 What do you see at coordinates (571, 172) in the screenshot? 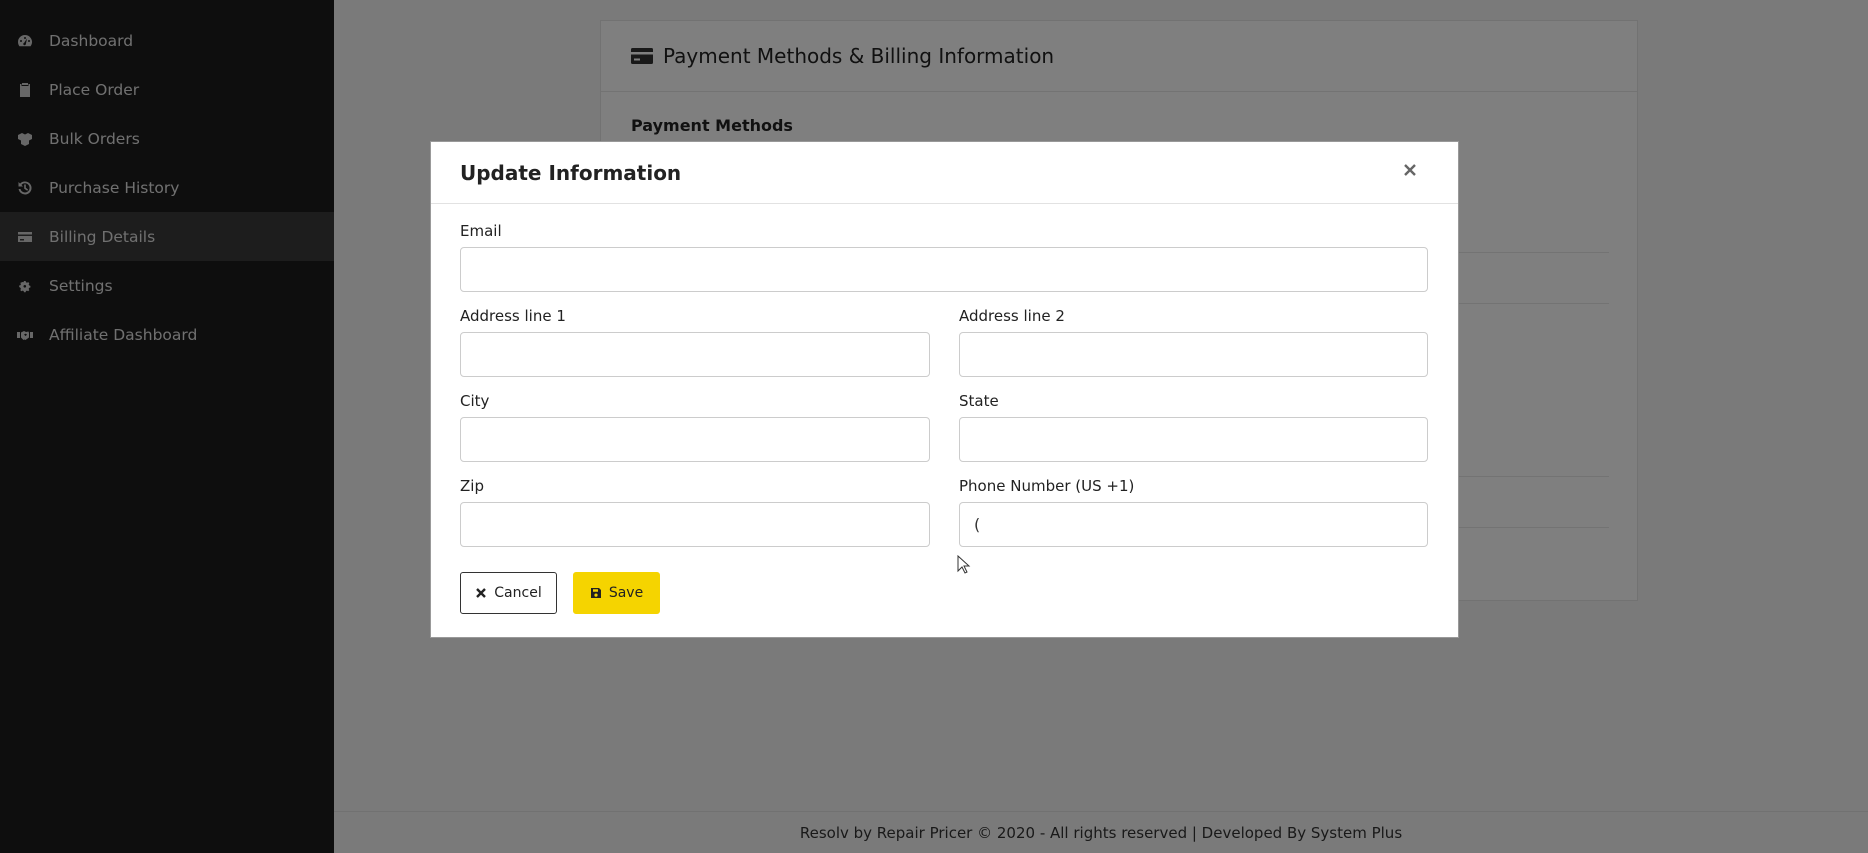
I see `modal-title: Update Information` at bounding box center [571, 172].